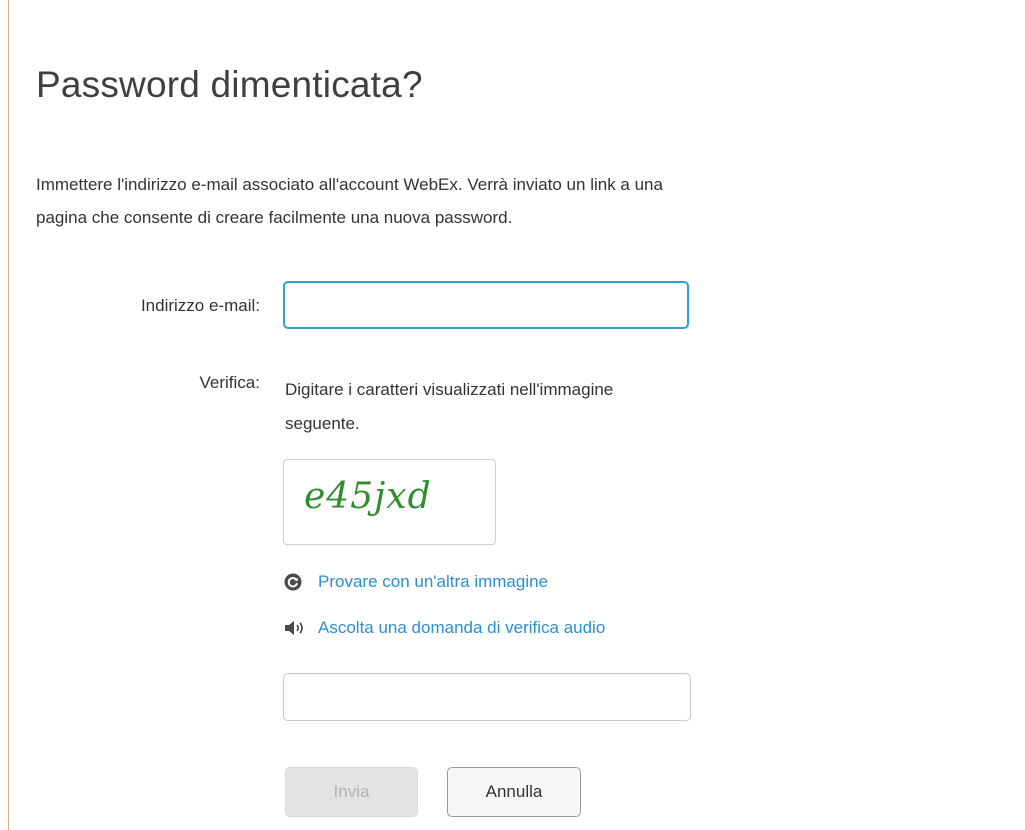 The image size is (1025, 830). What do you see at coordinates (200, 305) in the screenshot?
I see `email-label: Indirizzo e-mail:` at bounding box center [200, 305].